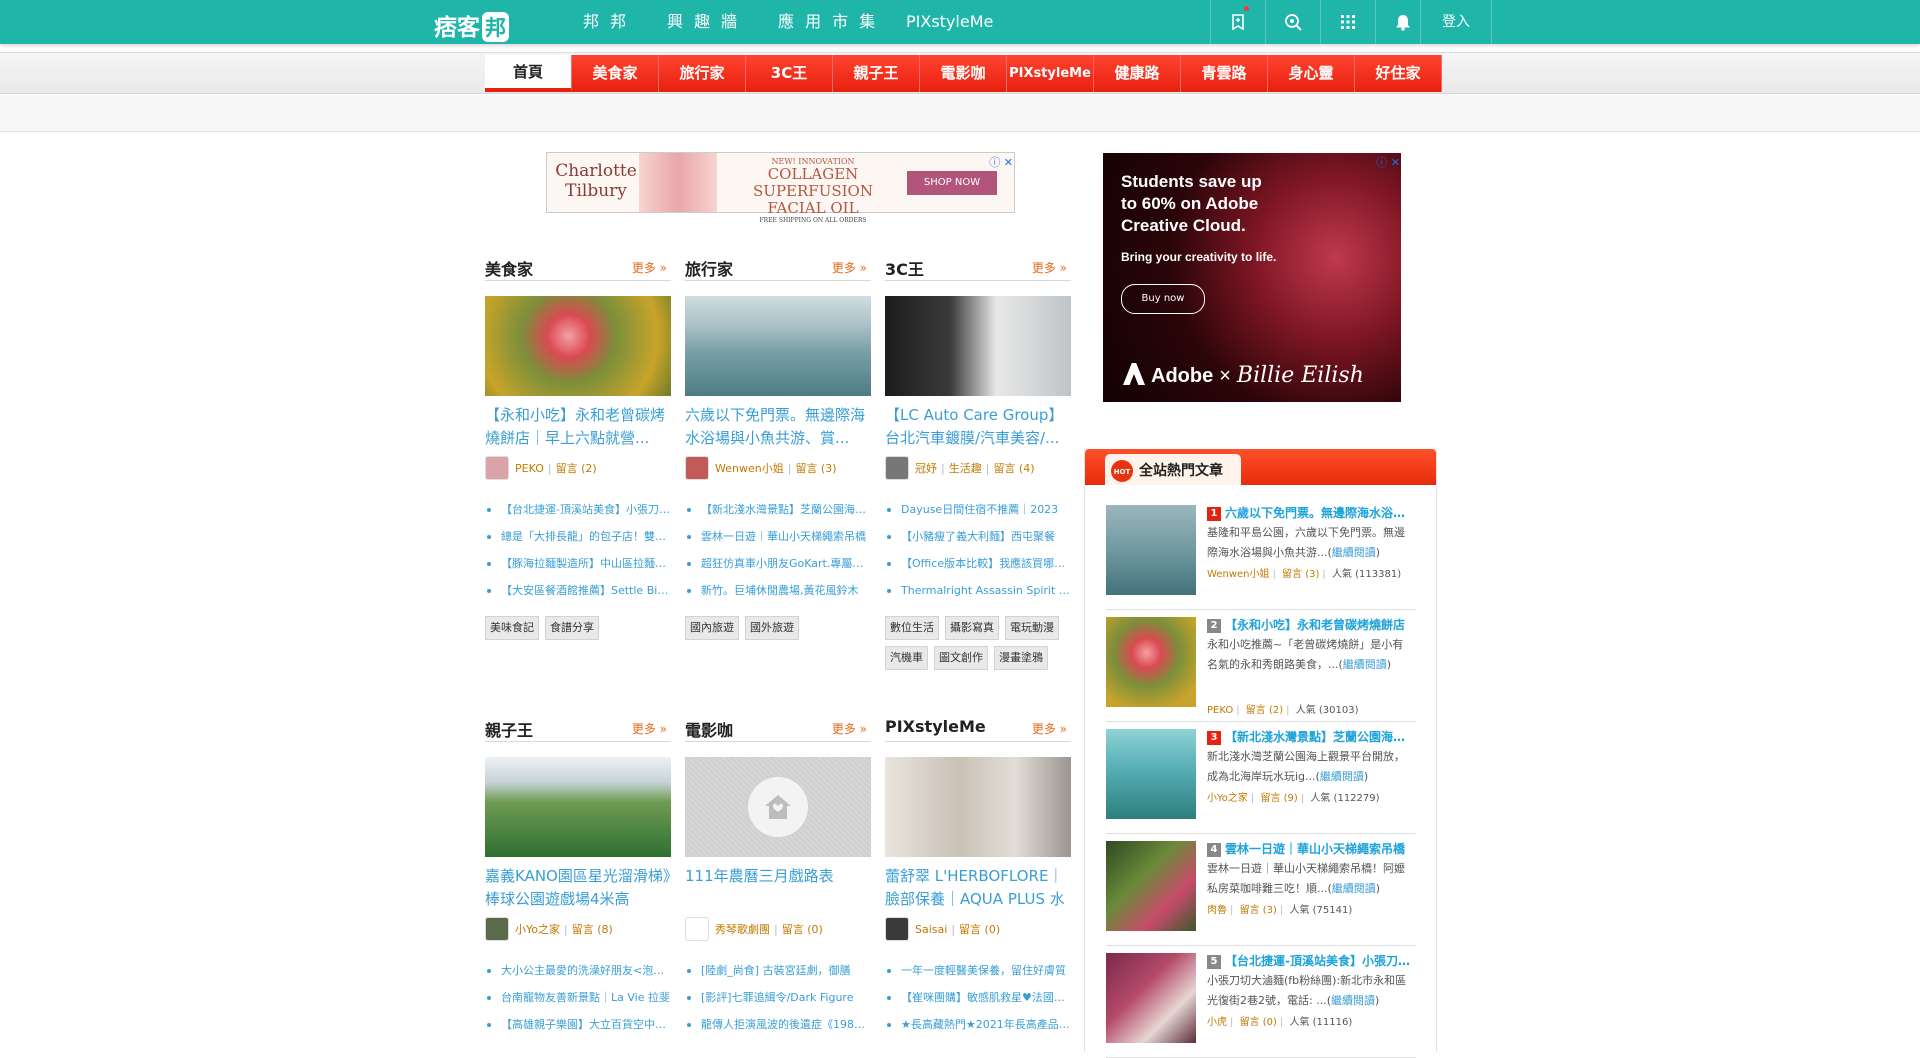 The image size is (1920, 1058). What do you see at coordinates (978, 563) in the screenshot?
I see `list-item: 【Office版本比較】我應該買哪一版` at bounding box center [978, 563].